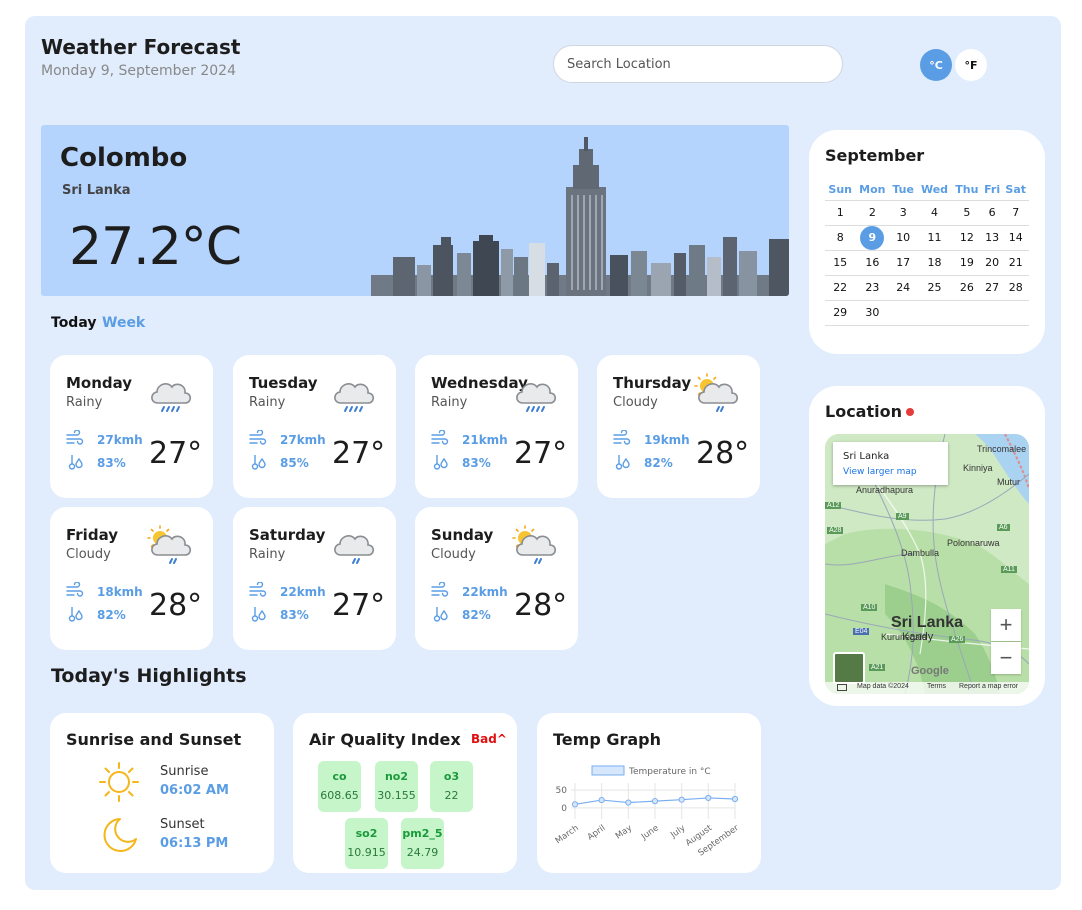 The width and height of the screenshot is (1082, 910). What do you see at coordinates (314, 426) in the screenshot?
I see `day-card-tuesday: Tuesday Rainy 27kmh 85% 27°` at bounding box center [314, 426].